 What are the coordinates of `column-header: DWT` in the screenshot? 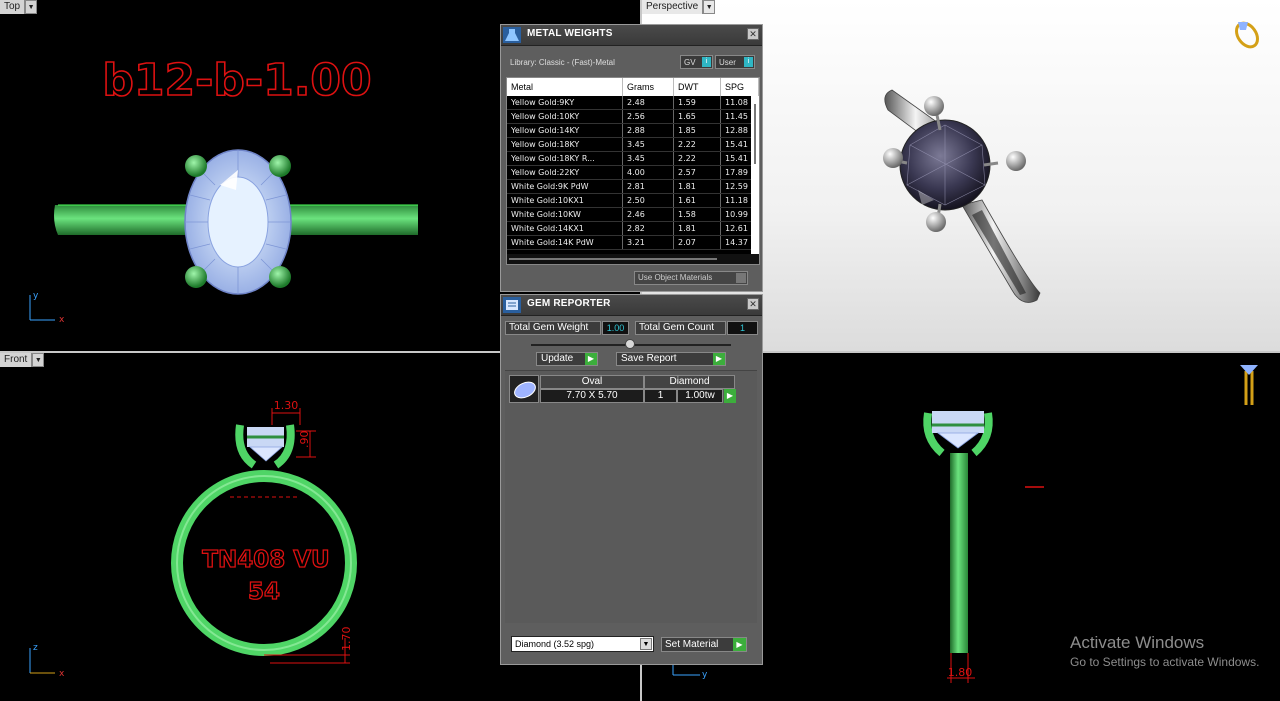 It's located at (697, 87).